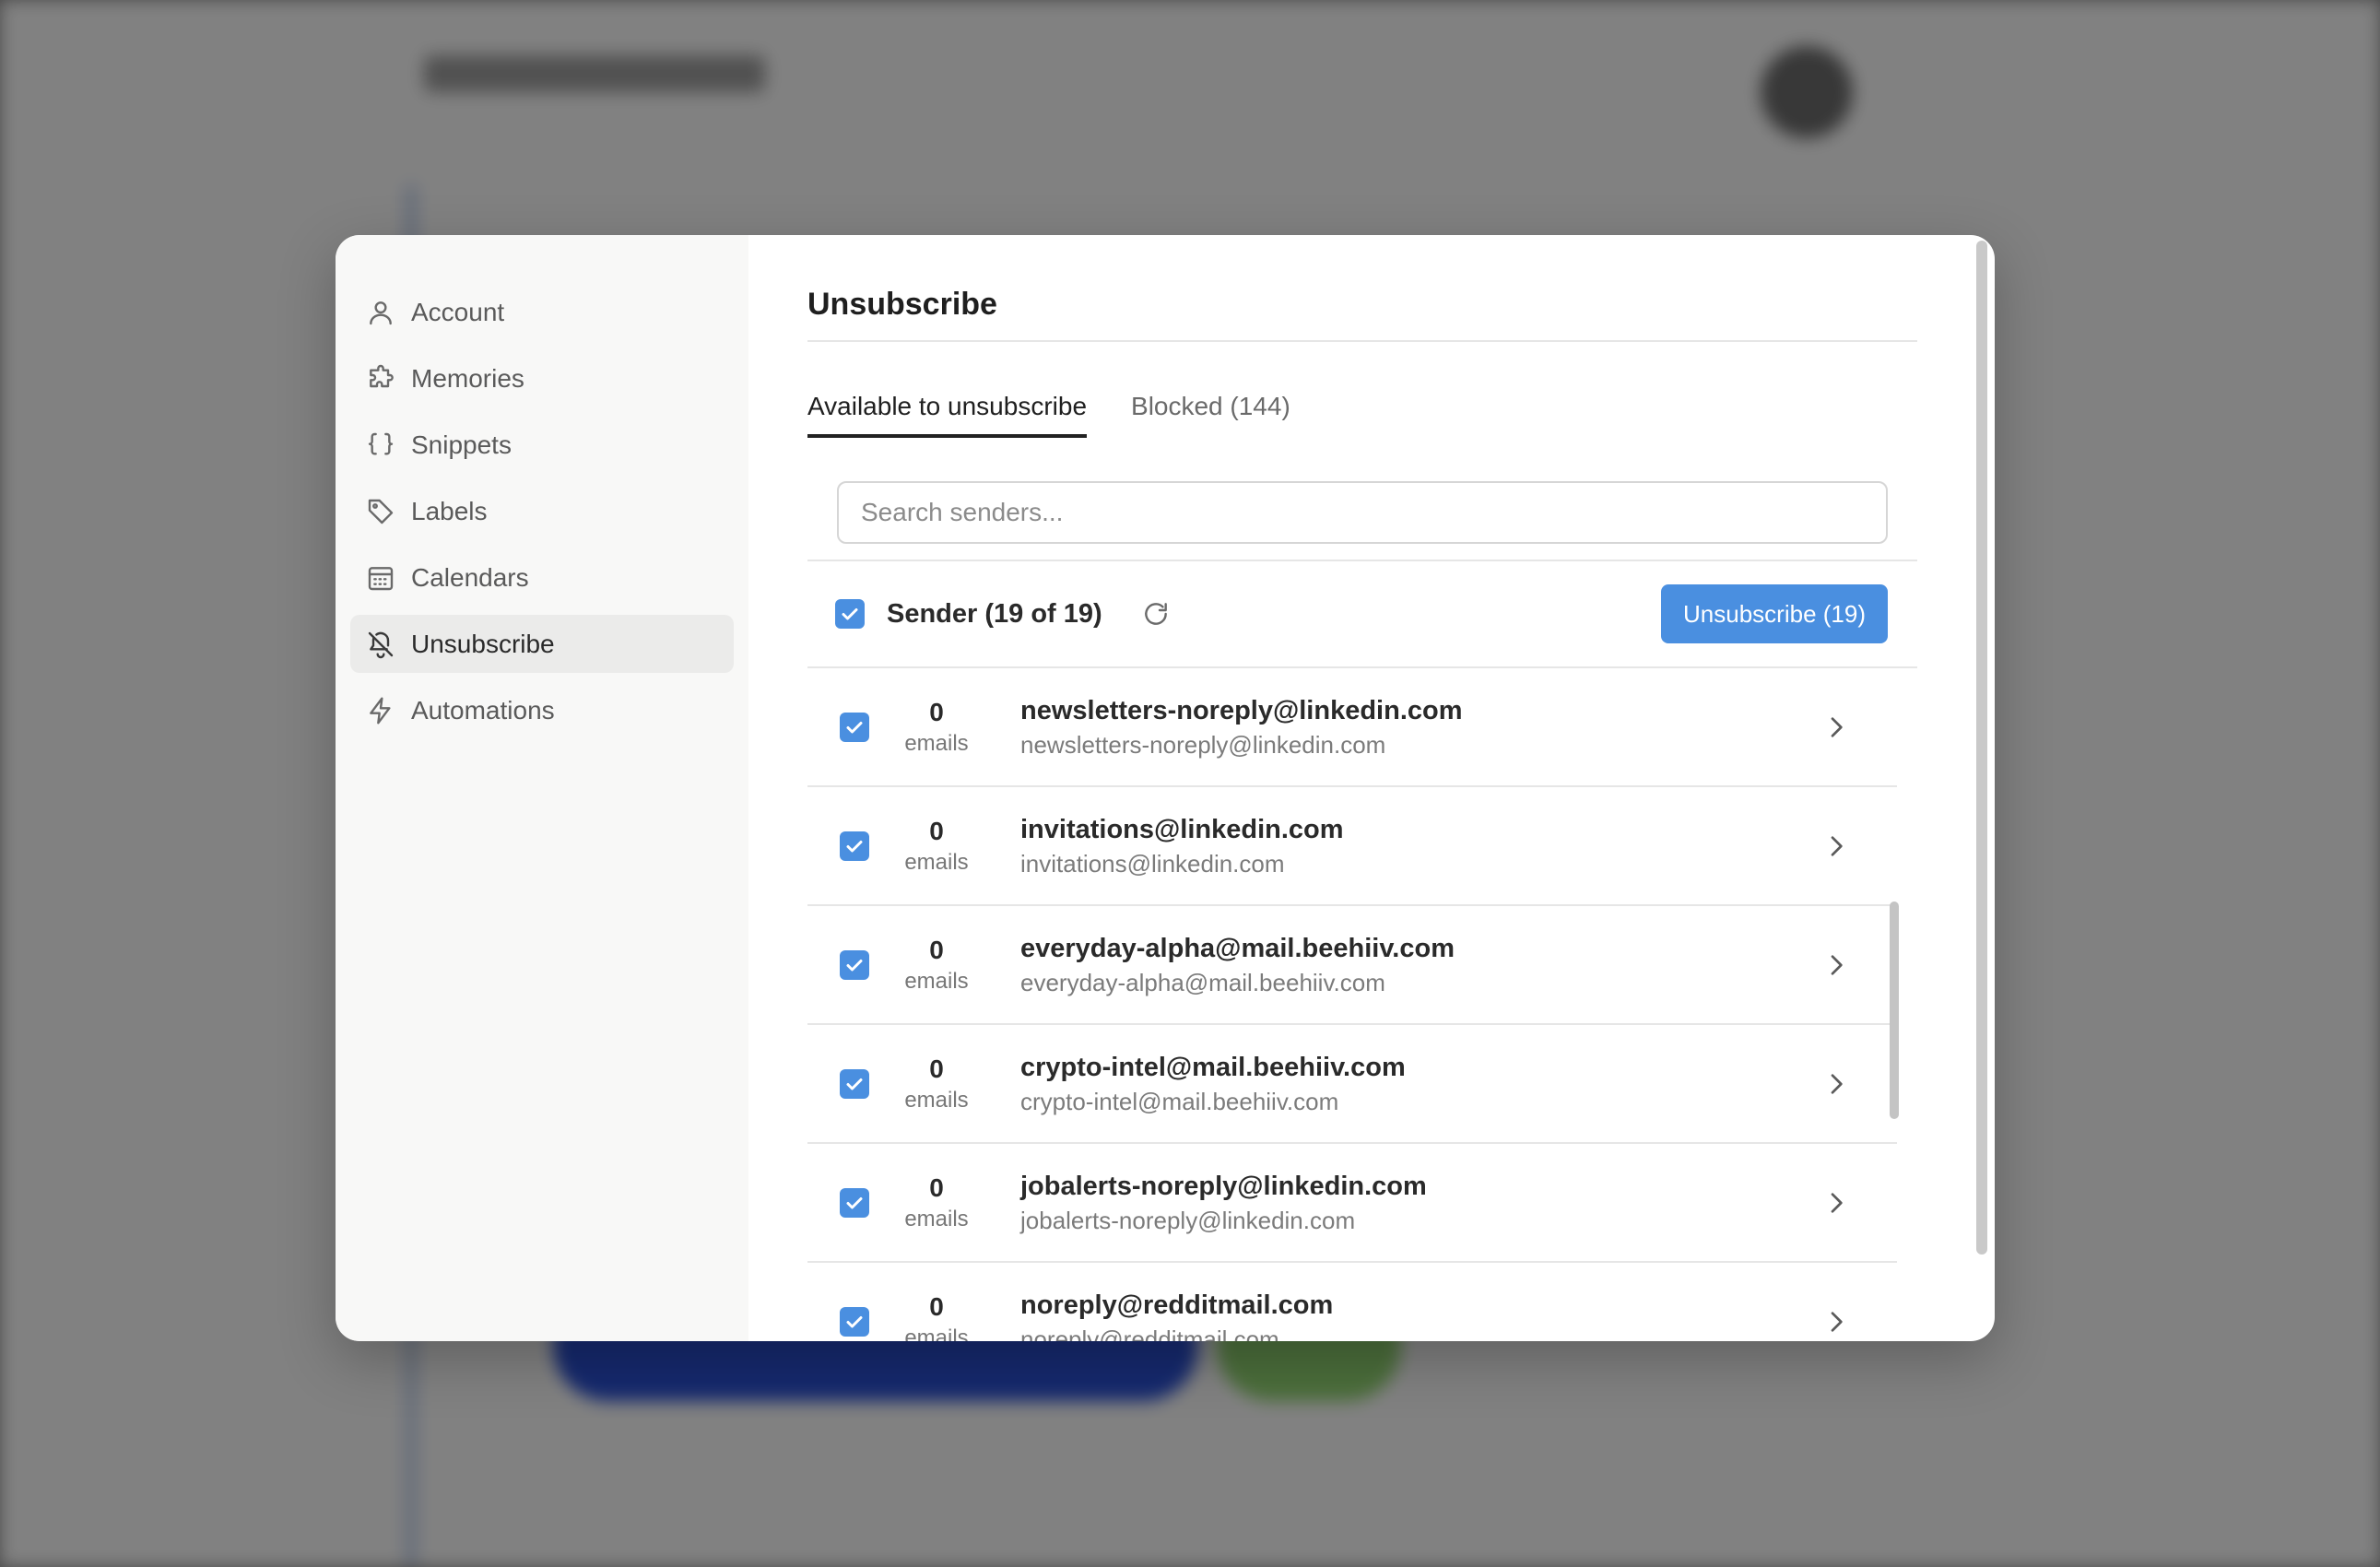 This screenshot has height=1567, width=2380. What do you see at coordinates (902, 304) in the screenshot?
I see `page-title: Unsubscribe` at bounding box center [902, 304].